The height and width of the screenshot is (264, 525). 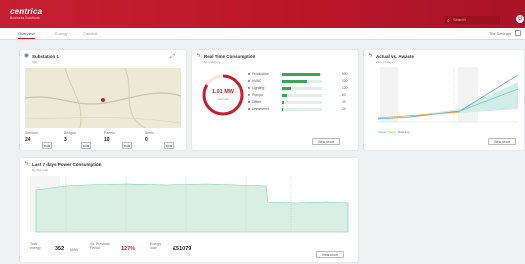 What do you see at coordinates (127, 145) in the screenshot?
I see `stat-panels-unit: total` at bounding box center [127, 145].